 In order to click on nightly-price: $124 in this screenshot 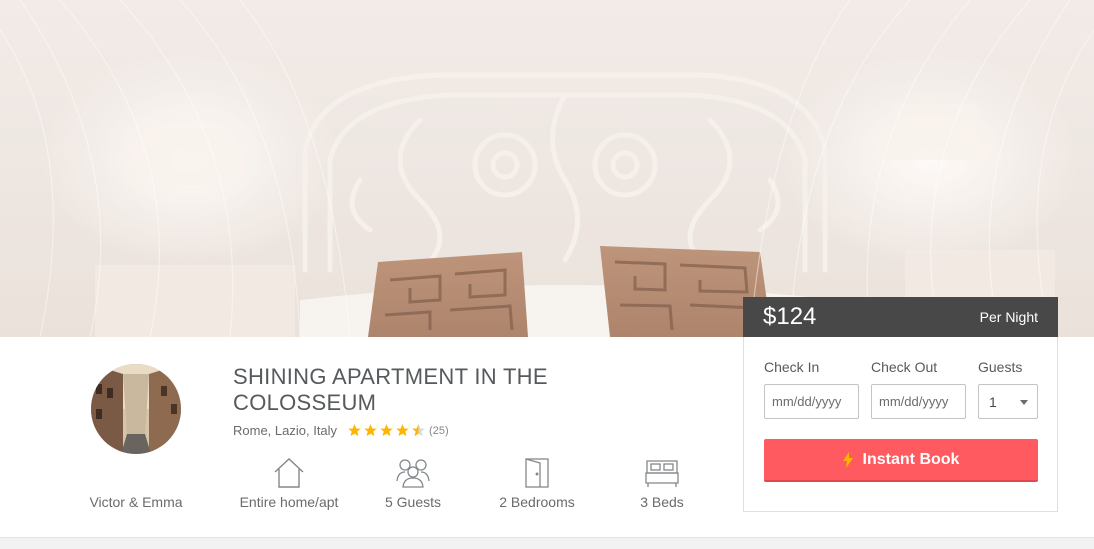, I will do `click(790, 316)`.